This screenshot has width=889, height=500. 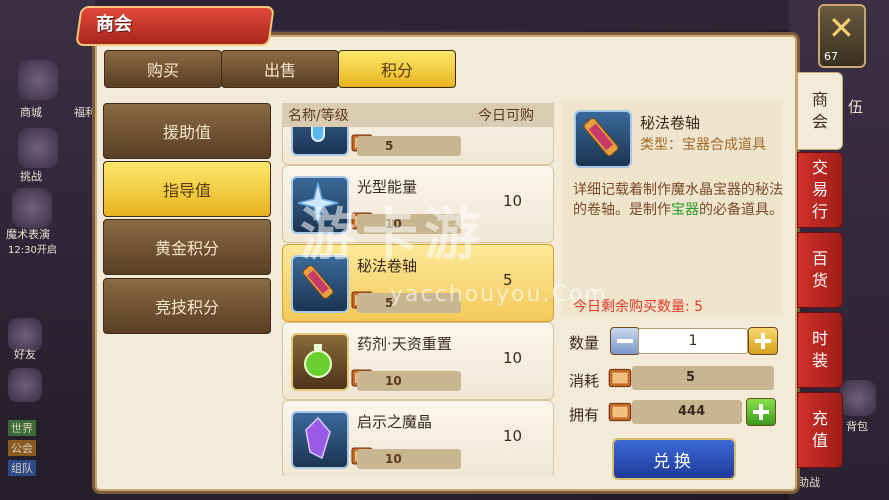 I want to click on side-tab-aid: 援助值, so click(x=187, y=131).